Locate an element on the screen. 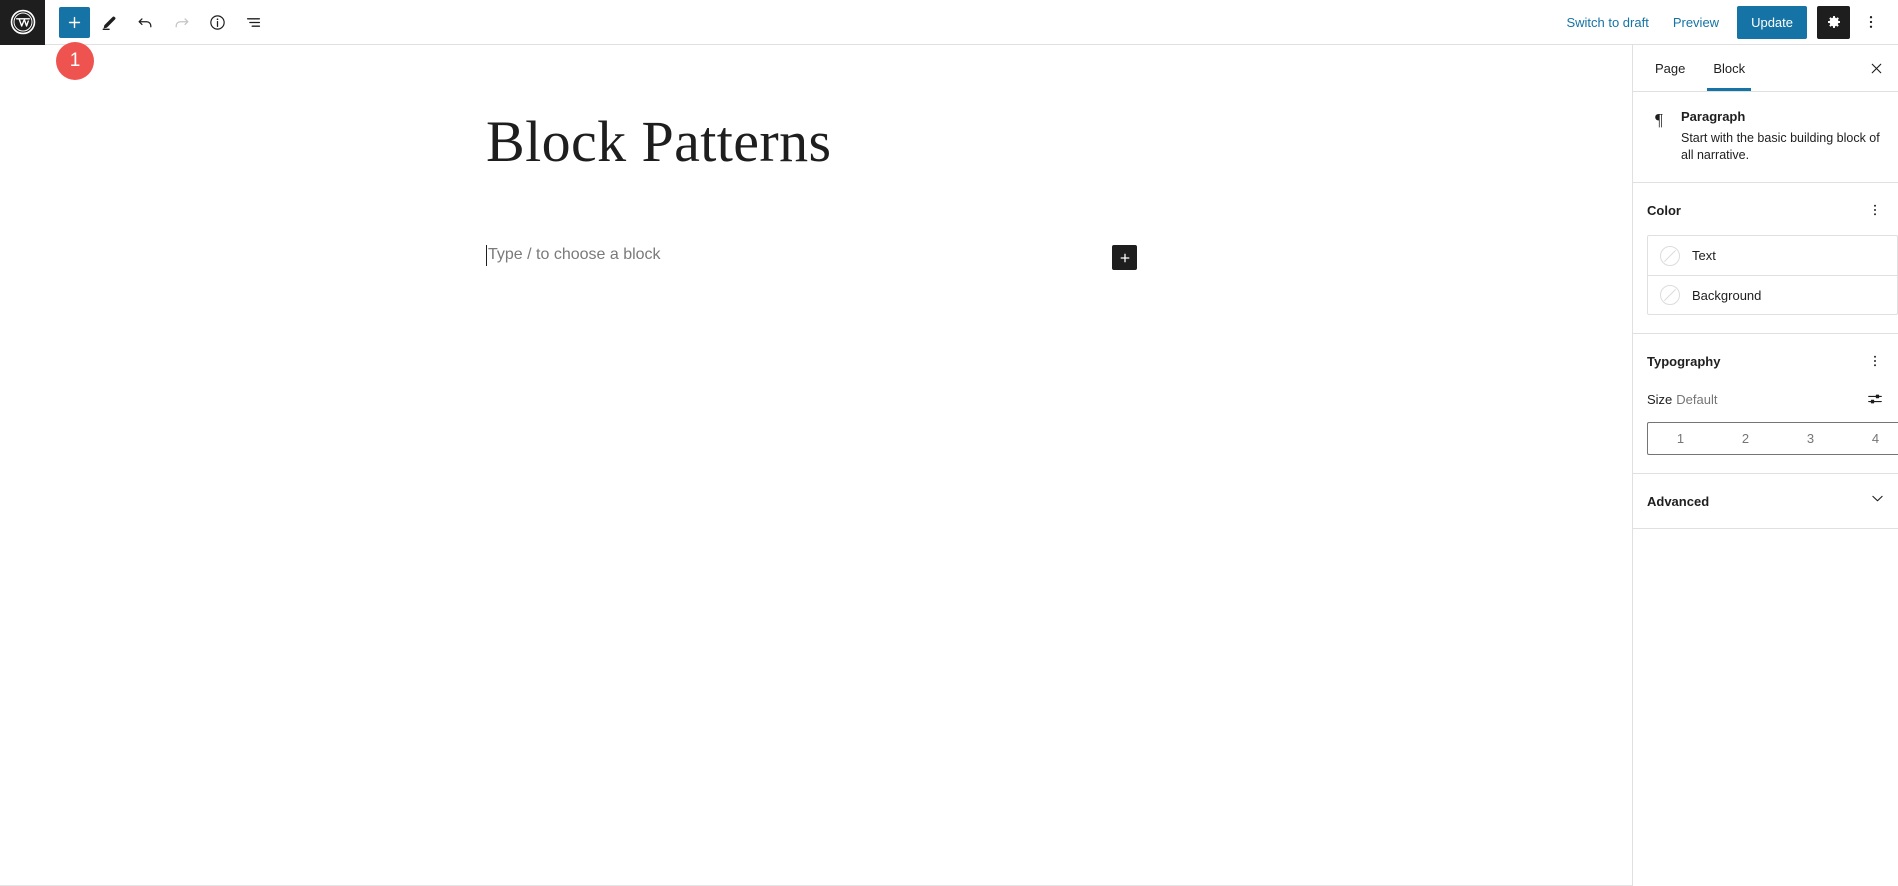 This screenshot has width=1898, height=886. font-size-label-group: Size Default is located at coordinates (1682, 399).